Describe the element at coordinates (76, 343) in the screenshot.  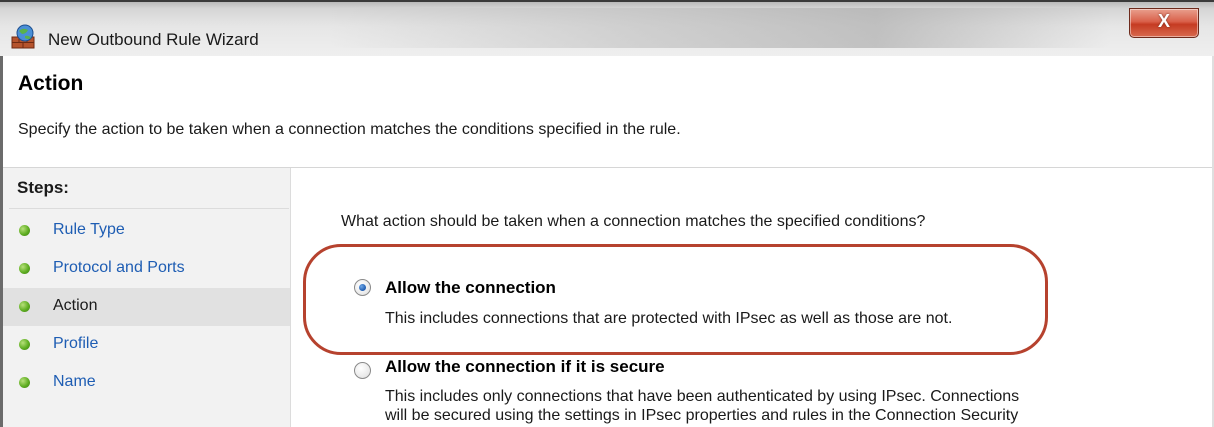
I see `sidebar-item-label: Profile` at that location.